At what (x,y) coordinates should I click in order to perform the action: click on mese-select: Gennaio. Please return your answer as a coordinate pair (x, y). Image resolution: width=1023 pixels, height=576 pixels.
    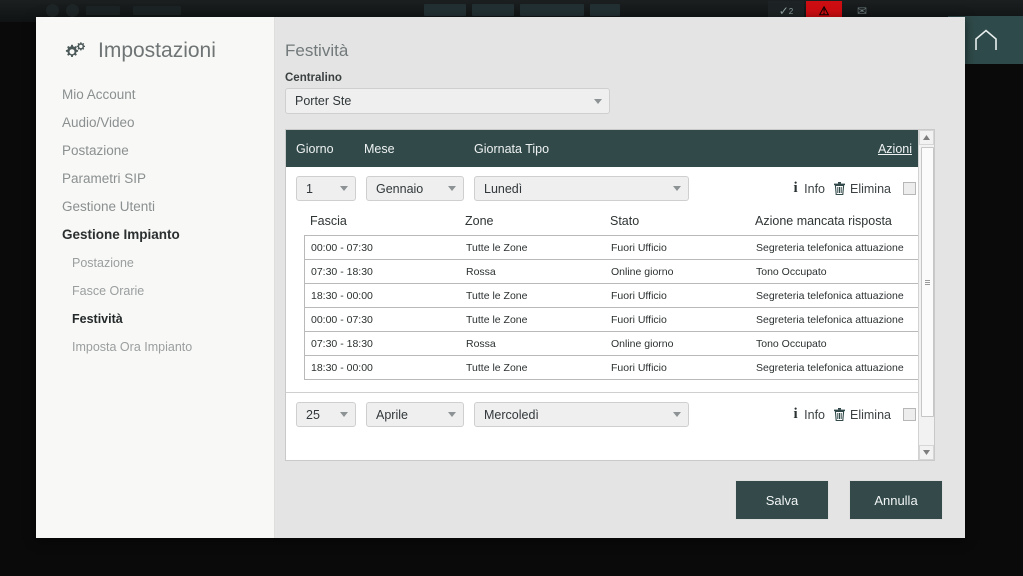
    Looking at the image, I should click on (415, 188).